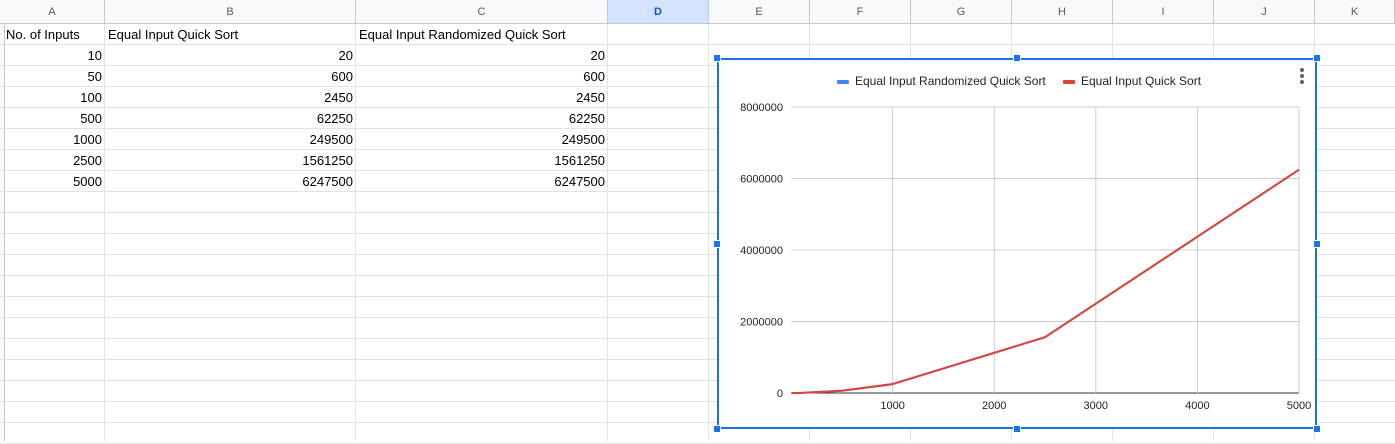 The height and width of the screenshot is (444, 1395). Describe the element at coordinates (961, 12) in the screenshot. I see `column-header-g: G` at that location.